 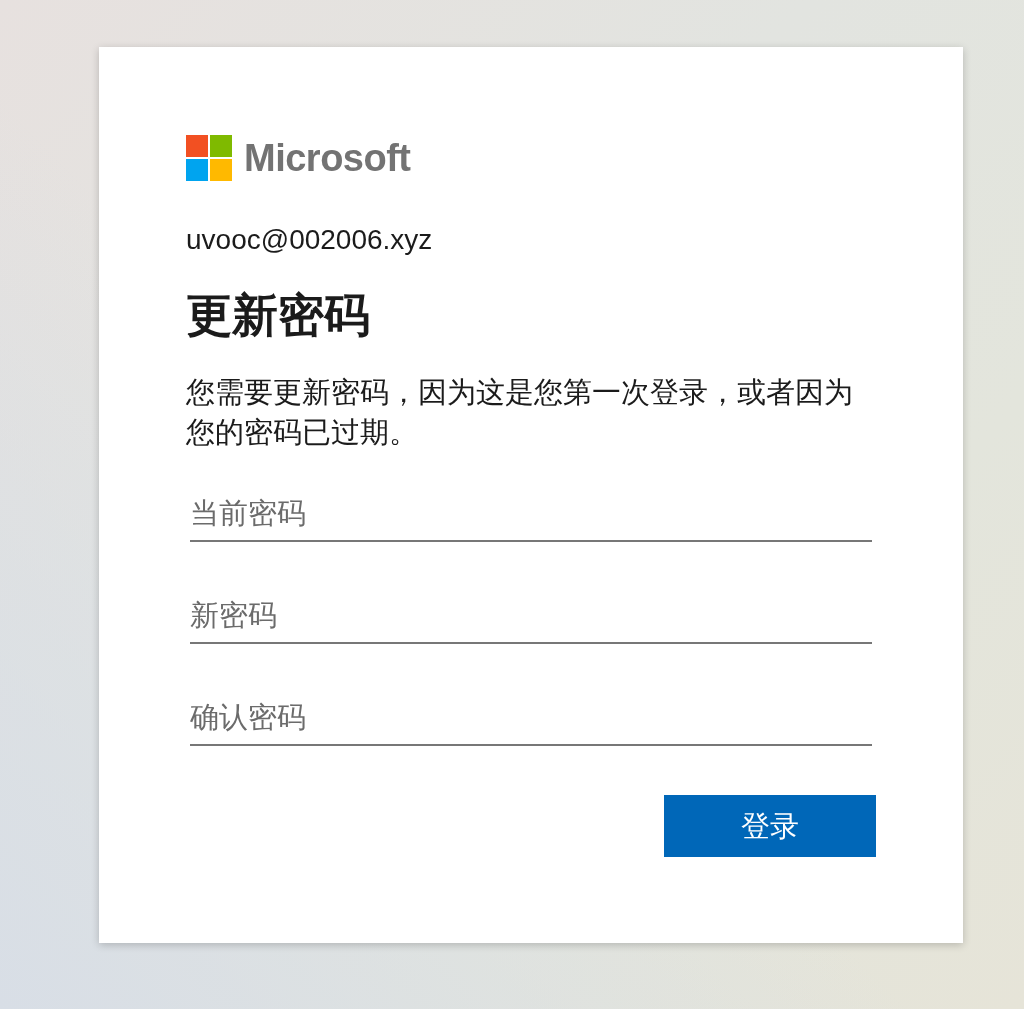 I want to click on page-title: 更新密码, so click(x=278, y=315).